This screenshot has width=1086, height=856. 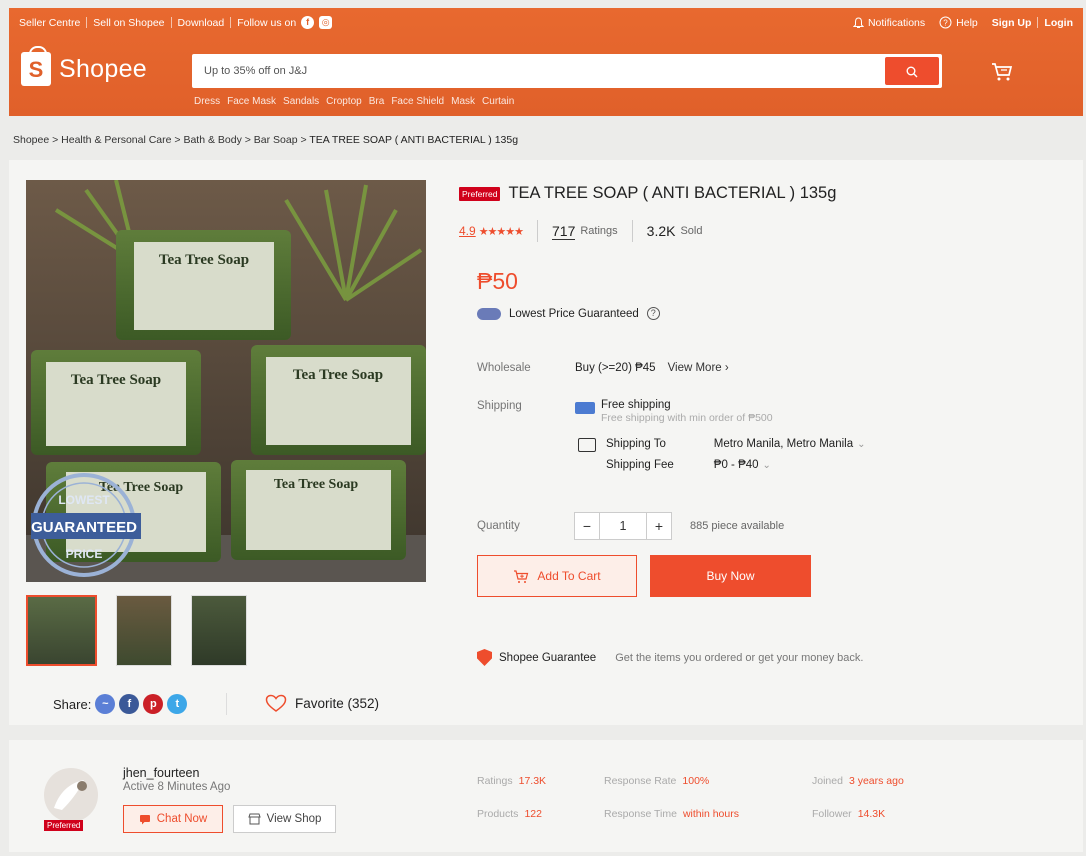 What do you see at coordinates (501, 231) in the screenshot?
I see `rating-stars: ★★★★★` at bounding box center [501, 231].